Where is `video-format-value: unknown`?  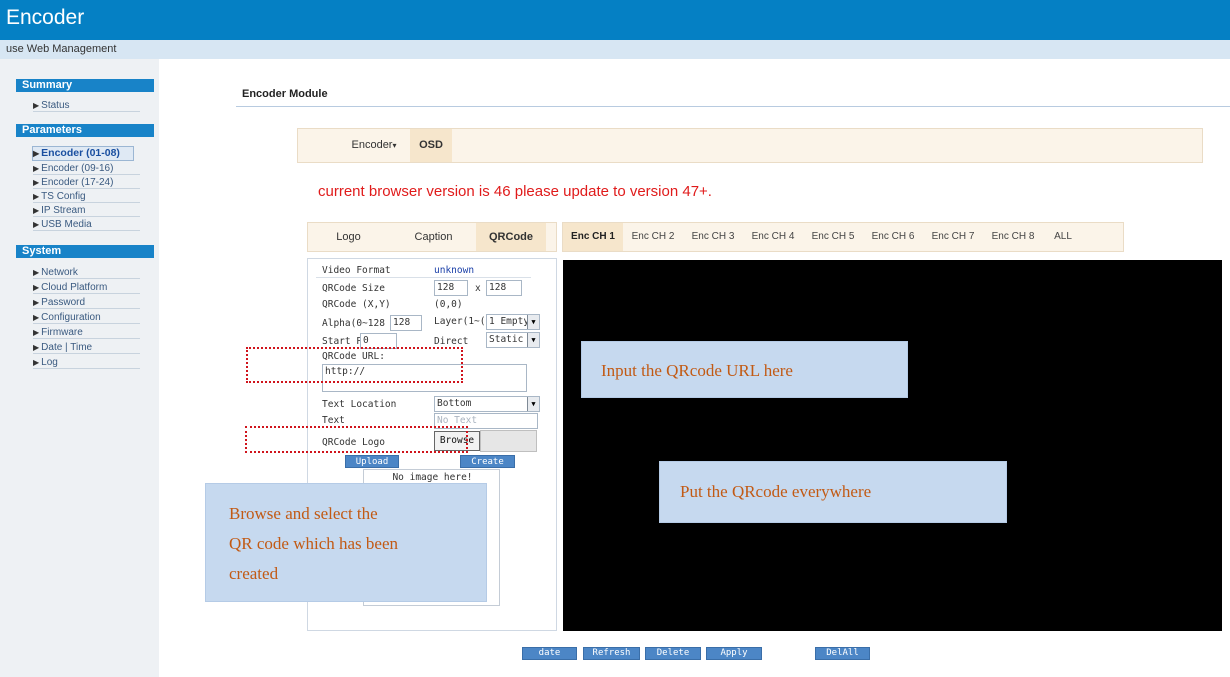 video-format-value: unknown is located at coordinates (454, 270).